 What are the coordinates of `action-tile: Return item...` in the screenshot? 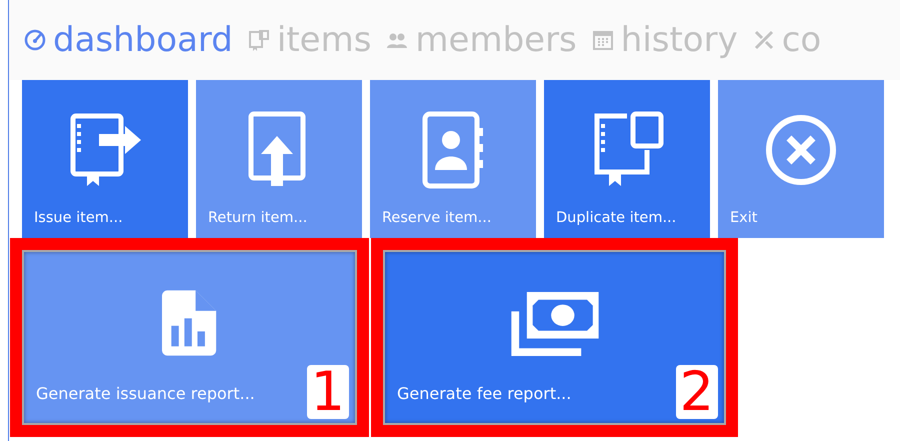 It's located at (279, 159).